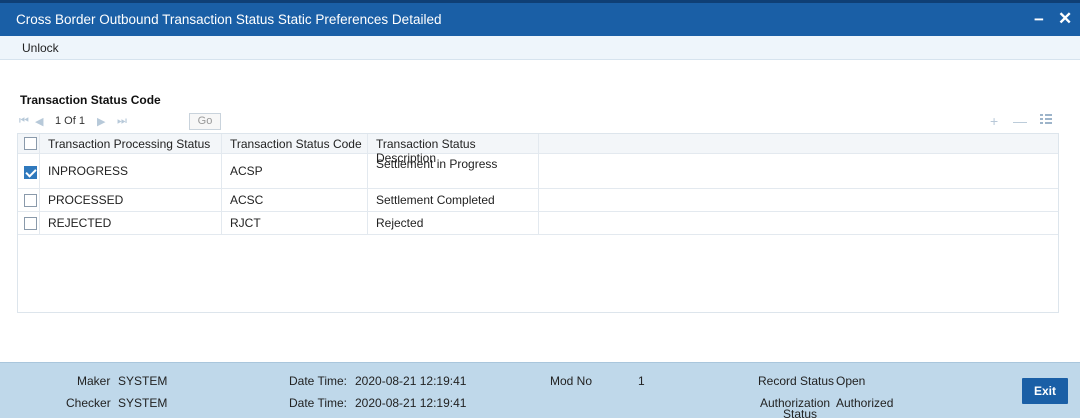 This screenshot has height=418, width=1080. Describe the element at coordinates (851, 381) in the screenshot. I see `record-status-value: Open` at that location.